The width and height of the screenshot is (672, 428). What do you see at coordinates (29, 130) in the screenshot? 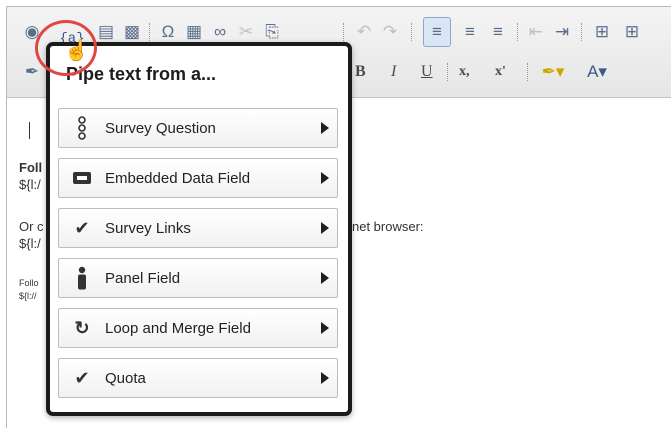
I see `text-caret` at bounding box center [29, 130].